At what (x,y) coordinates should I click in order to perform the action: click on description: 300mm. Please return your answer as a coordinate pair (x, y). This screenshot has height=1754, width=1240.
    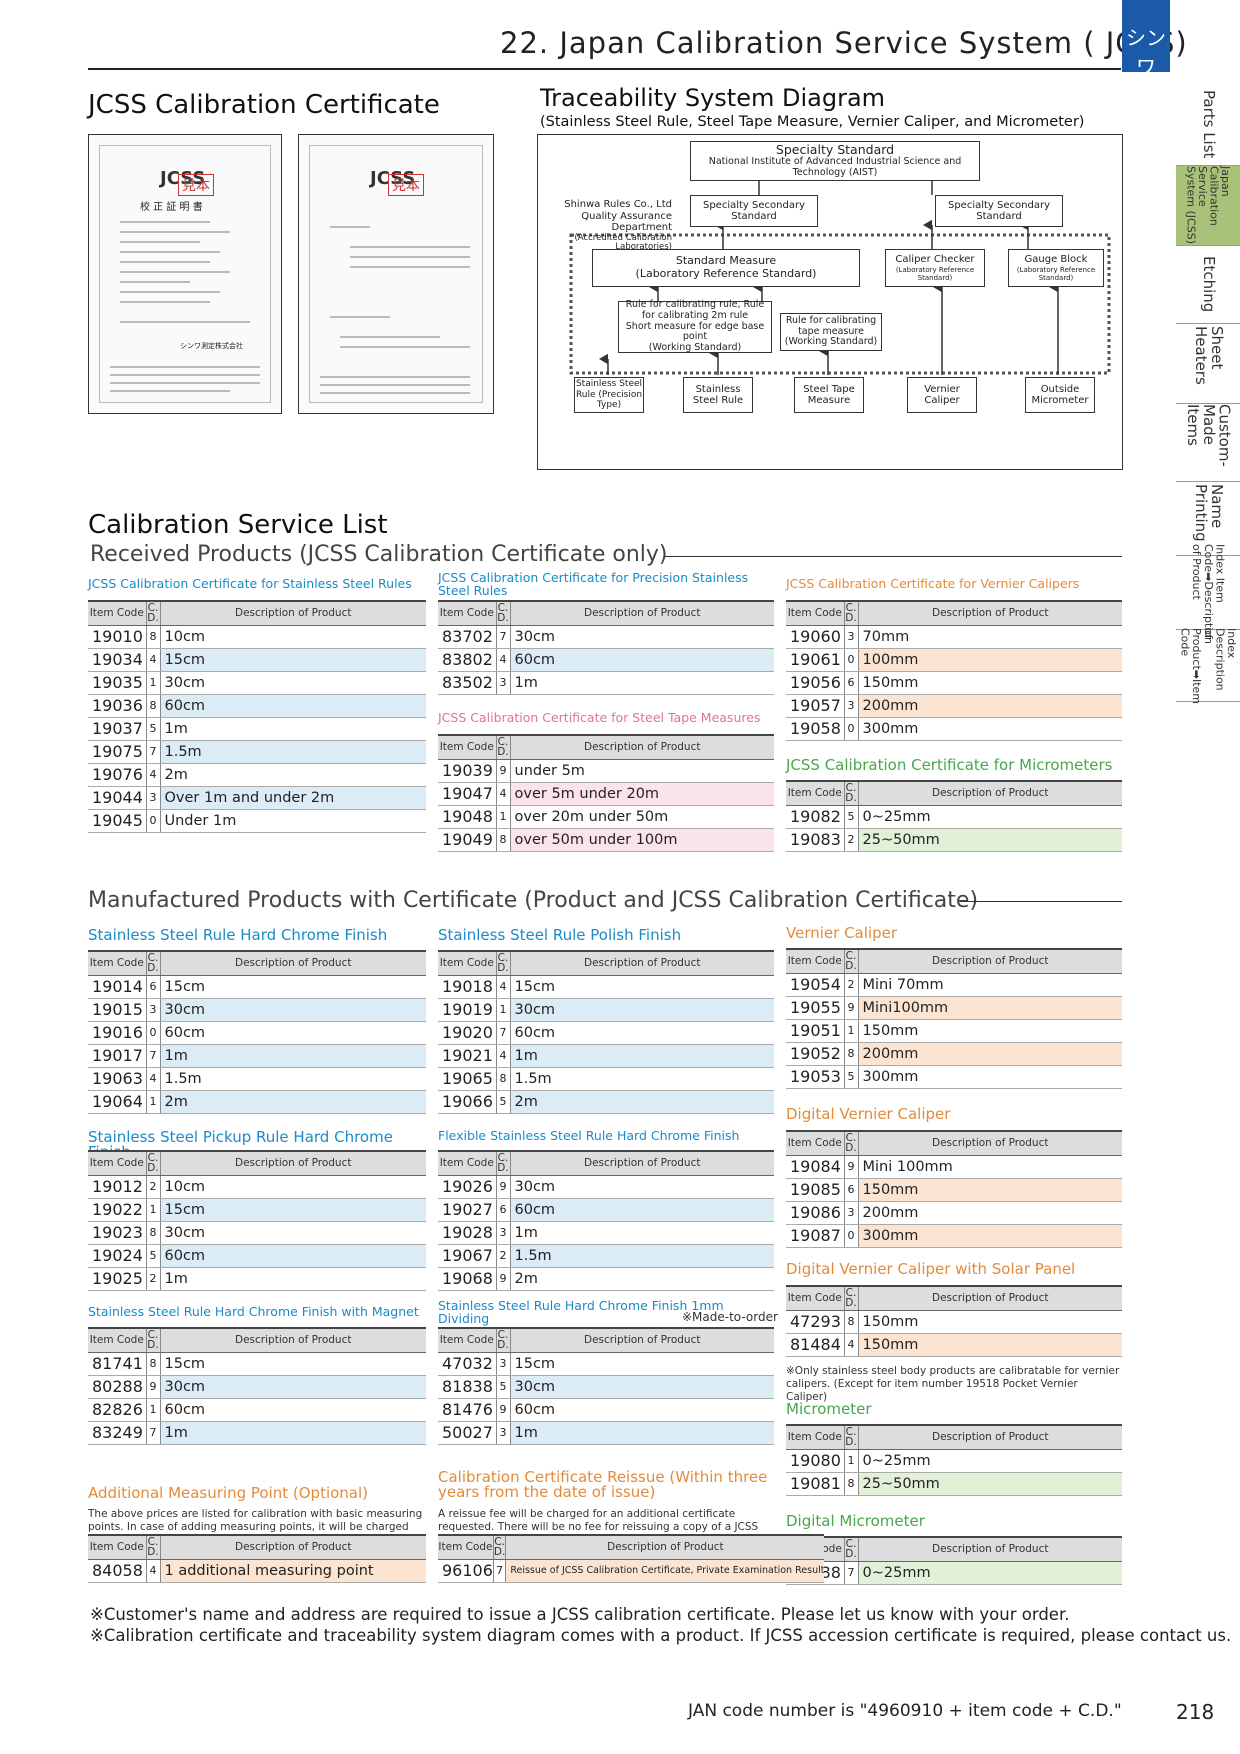
    Looking at the image, I should click on (990, 729).